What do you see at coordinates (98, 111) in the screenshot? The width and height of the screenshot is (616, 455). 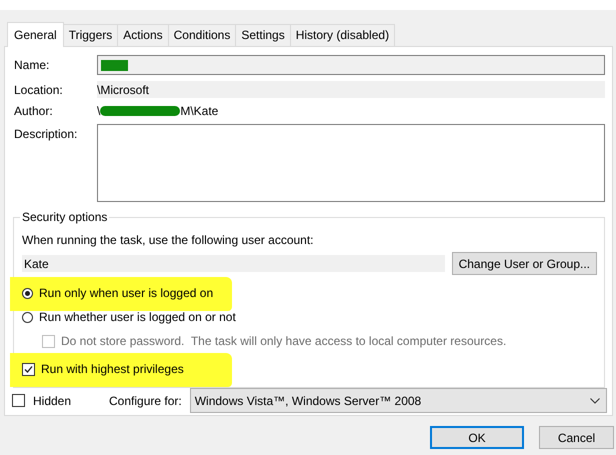 I see `author-prefix: \` at bounding box center [98, 111].